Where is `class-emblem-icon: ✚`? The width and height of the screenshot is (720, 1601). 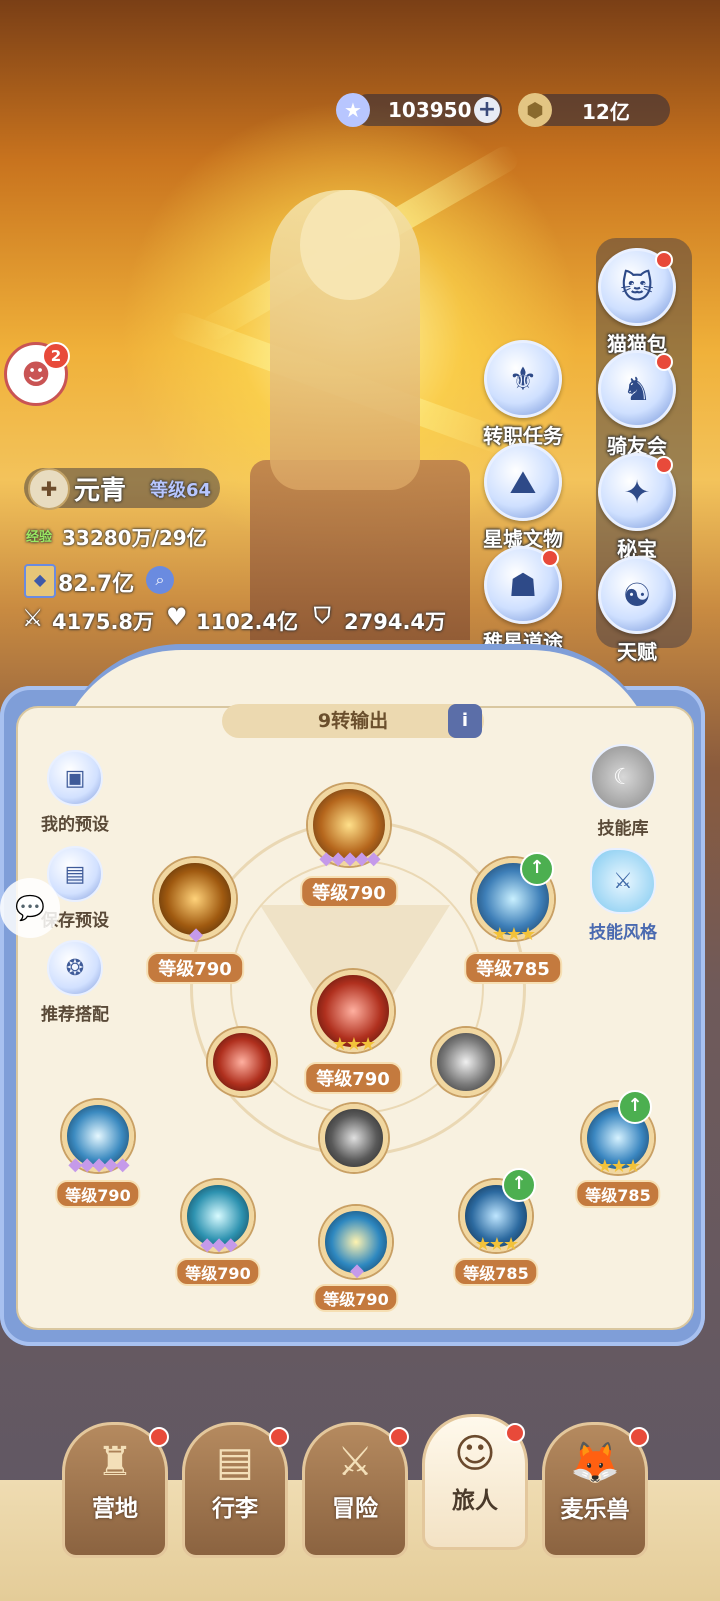
class-emblem-icon: ✚ is located at coordinates (49, 489).